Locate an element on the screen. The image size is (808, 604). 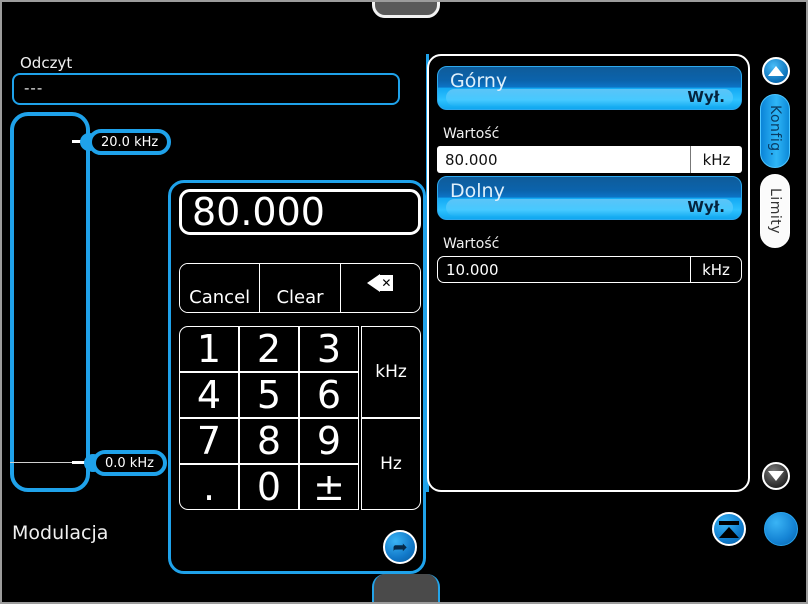
keypad-digit-grid: 1 2 3 4 5 6 7 8 9. 0 ± kHz Hz is located at coordinates (300, 419).